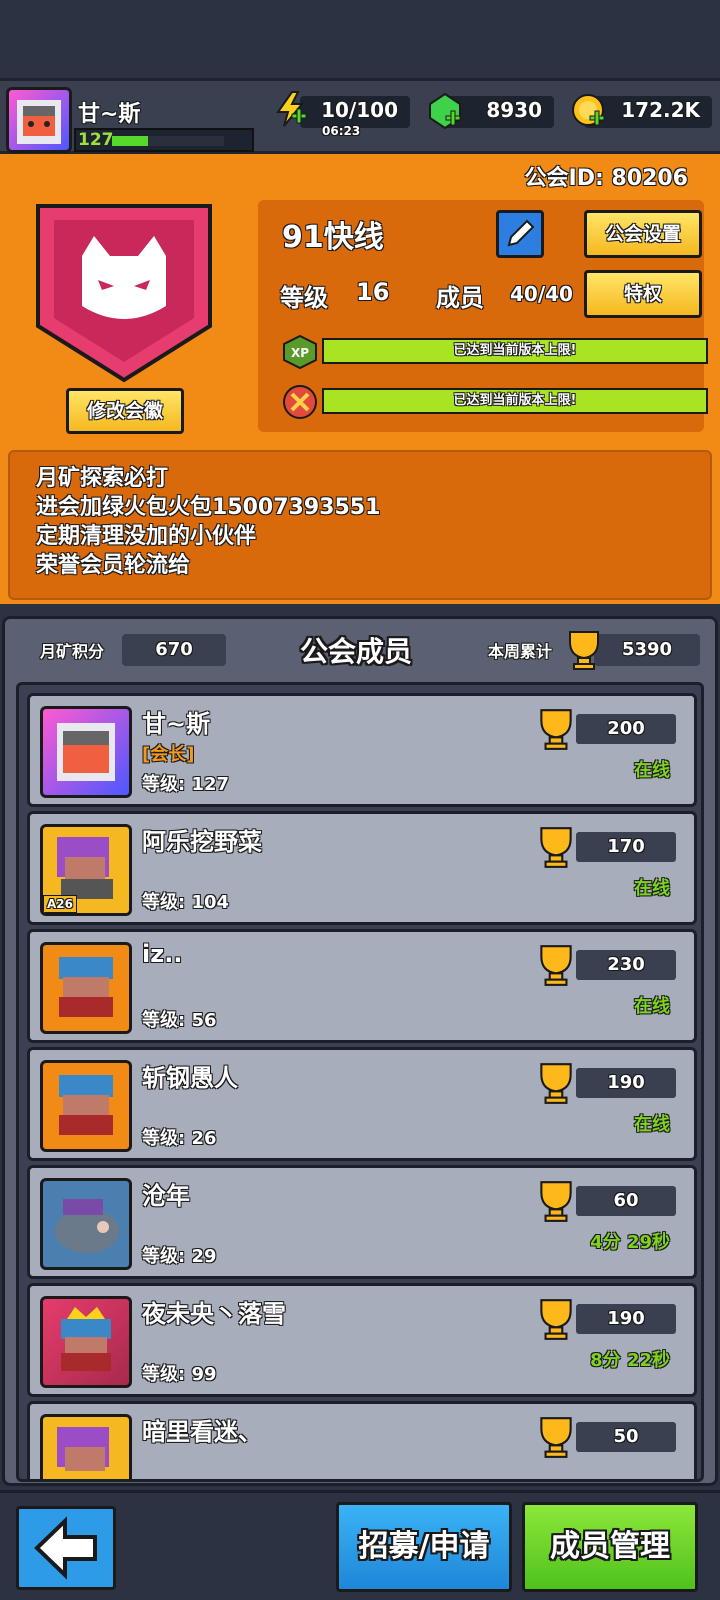 The height and width of the screenshot is (1600, 720). I want to click on member-badge: A26, so click(60, 904).